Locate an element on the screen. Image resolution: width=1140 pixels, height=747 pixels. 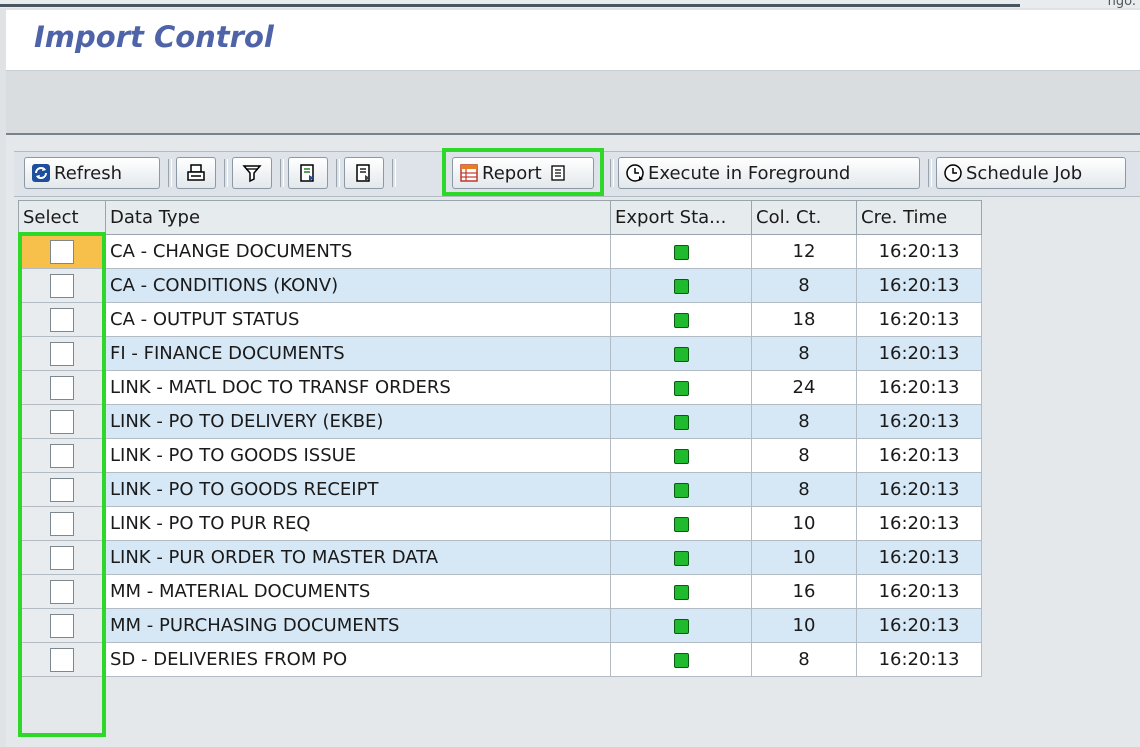
title-bar: Import Control is located at coordinates (573, 40).